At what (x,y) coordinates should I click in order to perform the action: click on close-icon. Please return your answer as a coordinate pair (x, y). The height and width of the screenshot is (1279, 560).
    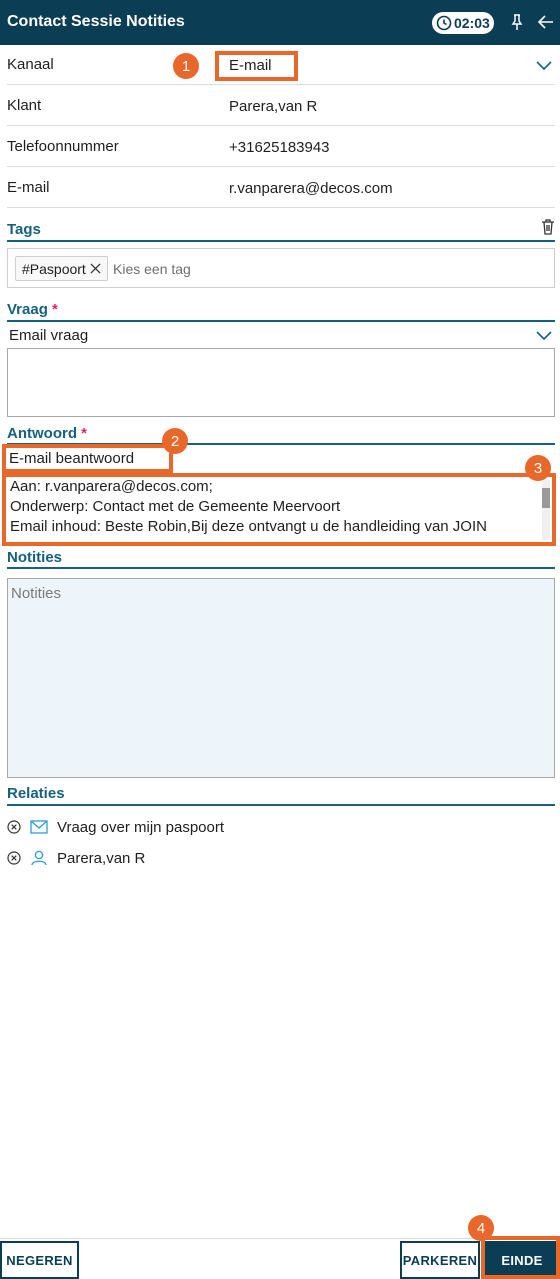
    Looking at the image, I should click on (95, 268).